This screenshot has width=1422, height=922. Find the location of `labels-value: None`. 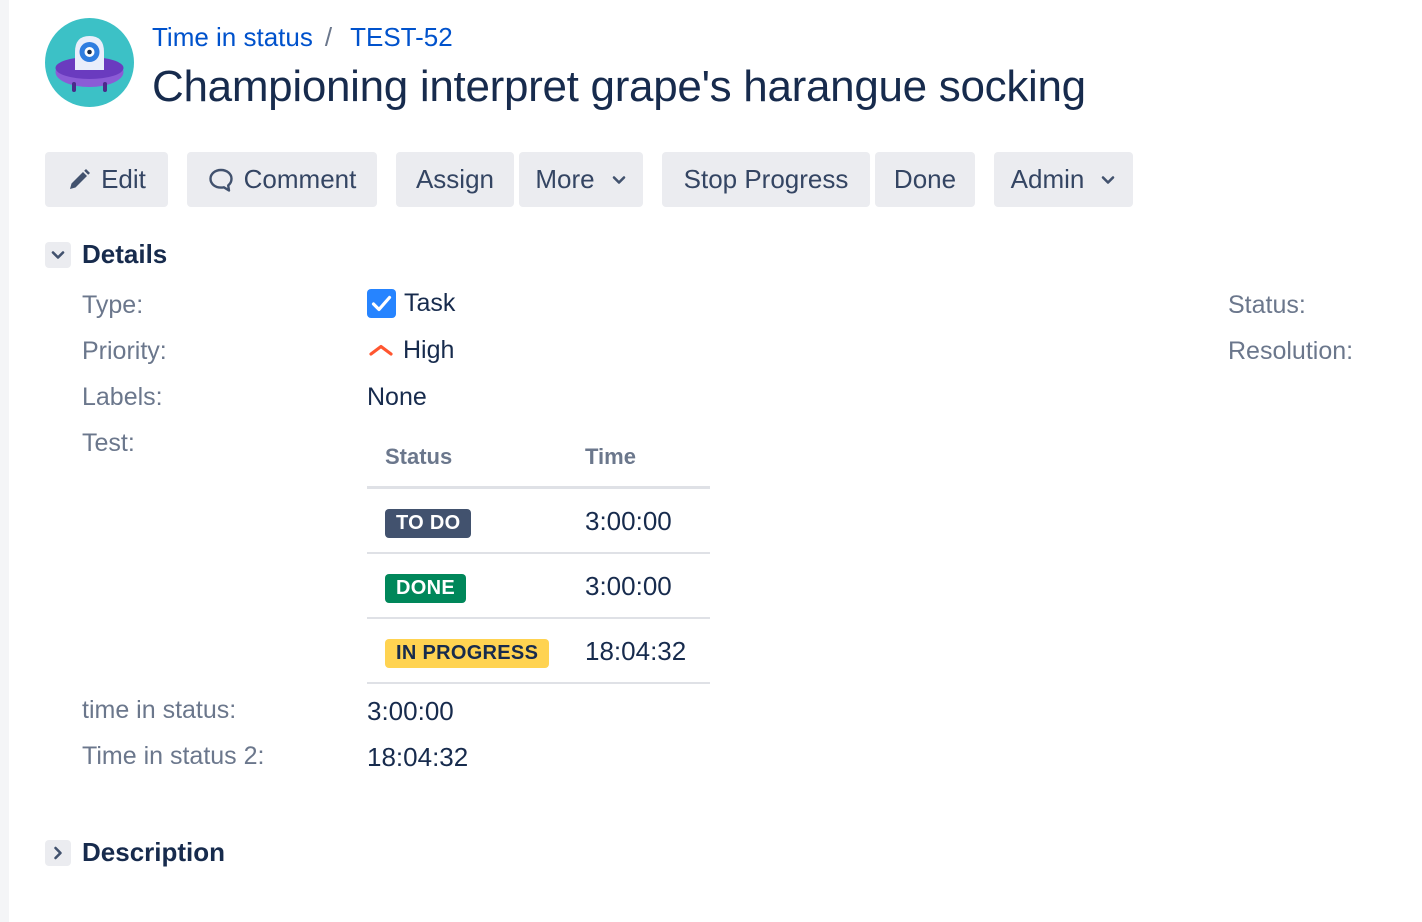

labels-value: None is located at coordinates (397, 397).